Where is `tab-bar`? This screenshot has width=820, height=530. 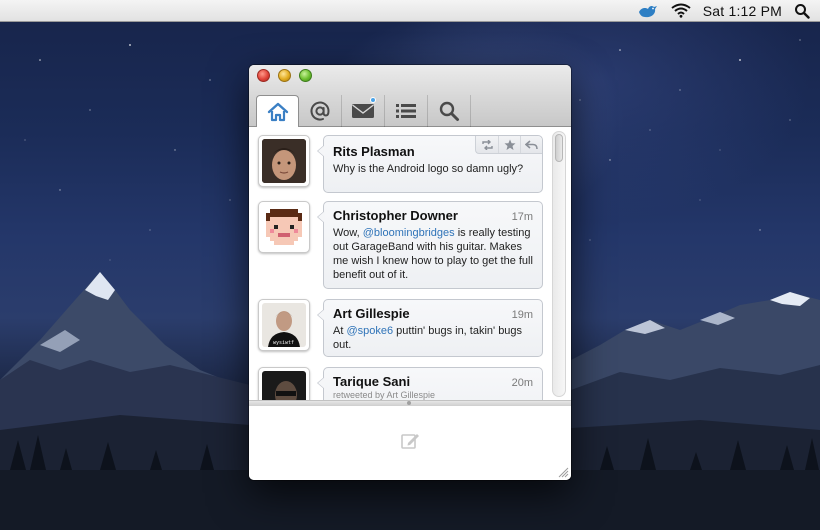 tab-bar is located at coordinates (363, 111).